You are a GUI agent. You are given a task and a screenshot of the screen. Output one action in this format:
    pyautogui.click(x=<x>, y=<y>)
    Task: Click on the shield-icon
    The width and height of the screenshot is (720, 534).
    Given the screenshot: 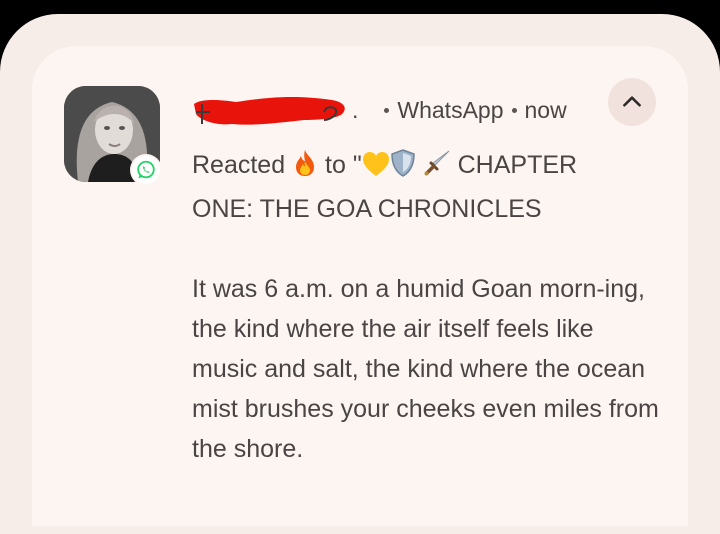 What is the action you would take?
    pyautogui.click(x=403, y=169)
    